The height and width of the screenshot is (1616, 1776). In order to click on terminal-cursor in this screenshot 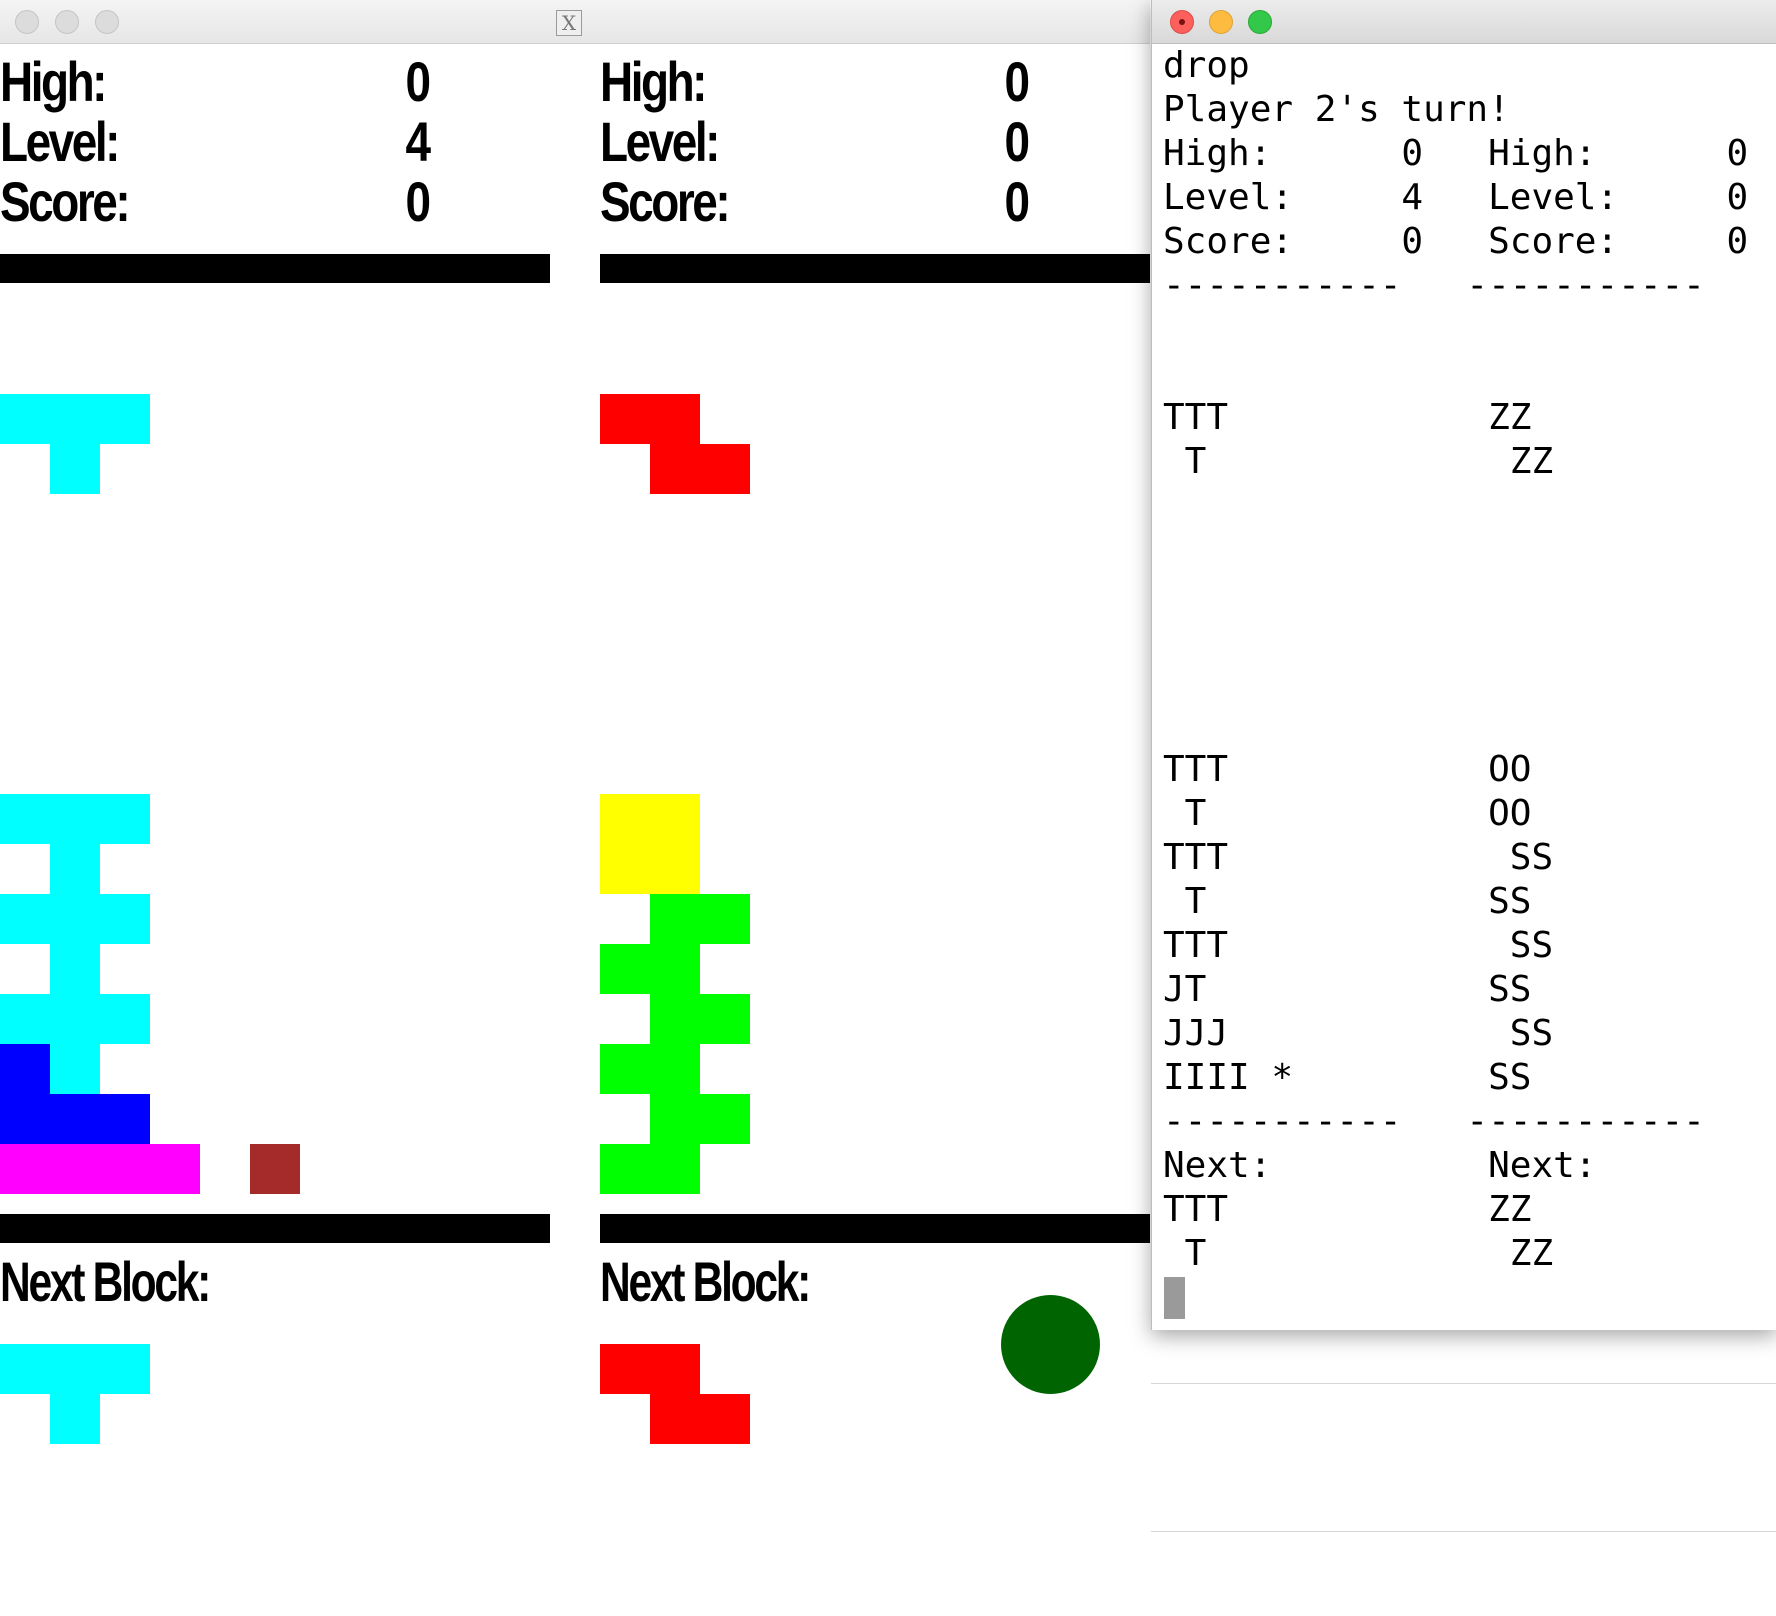, I will do `click(1174, 1298)`.